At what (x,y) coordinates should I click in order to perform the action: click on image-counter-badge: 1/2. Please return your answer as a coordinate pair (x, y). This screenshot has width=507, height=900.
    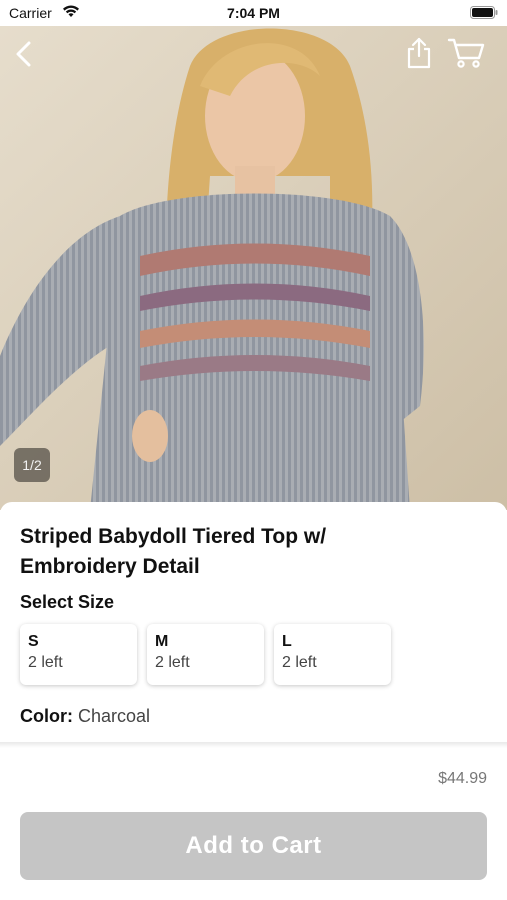
    Looking at the image, I should click on (32, 465).